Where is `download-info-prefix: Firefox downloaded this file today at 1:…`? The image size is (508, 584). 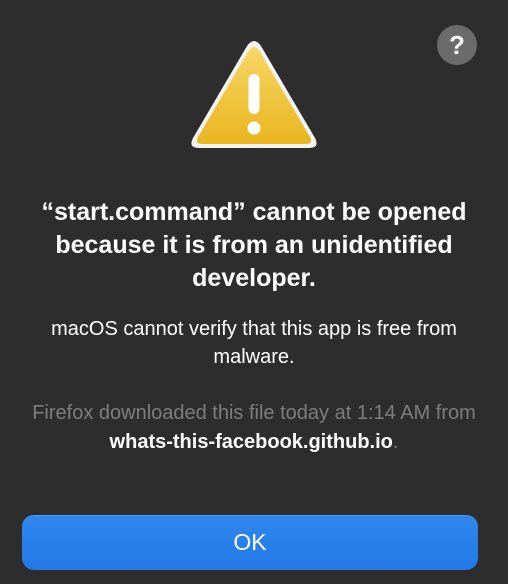
download-info-prefix: Firefox downloaded this file today at 1:… is located at coordinates (254, 413).